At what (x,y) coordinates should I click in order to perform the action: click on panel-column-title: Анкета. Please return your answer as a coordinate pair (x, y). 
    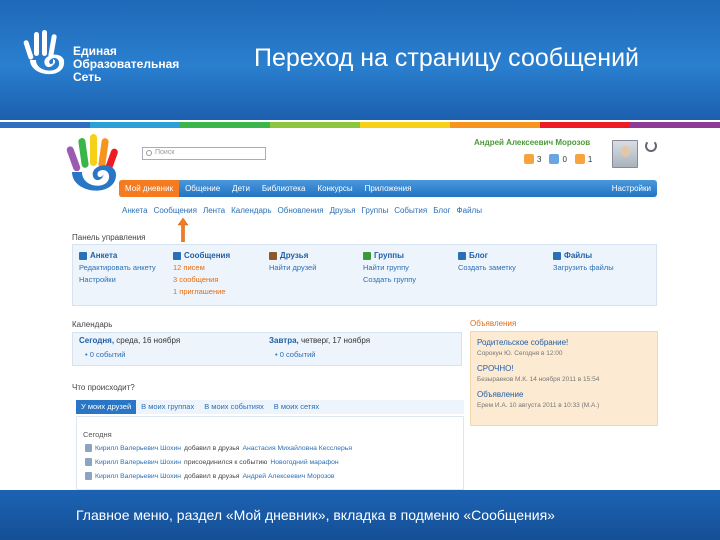
    Looking at the image, I should click on (104, 255).